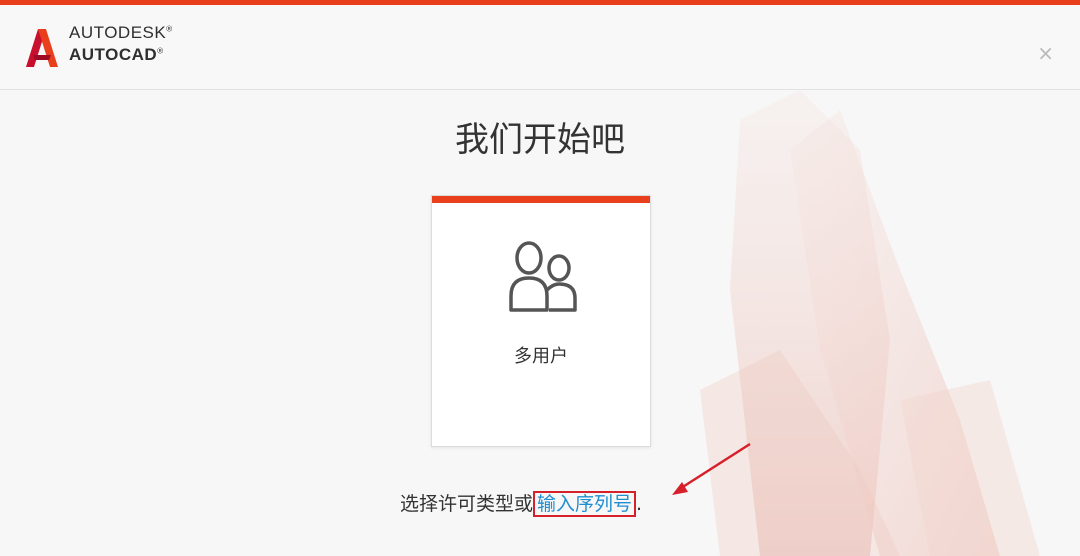  What do you see at coordinates (639, 504) in the screenshot?
I see `prompt-period: .` at bounding box center [639, 504].